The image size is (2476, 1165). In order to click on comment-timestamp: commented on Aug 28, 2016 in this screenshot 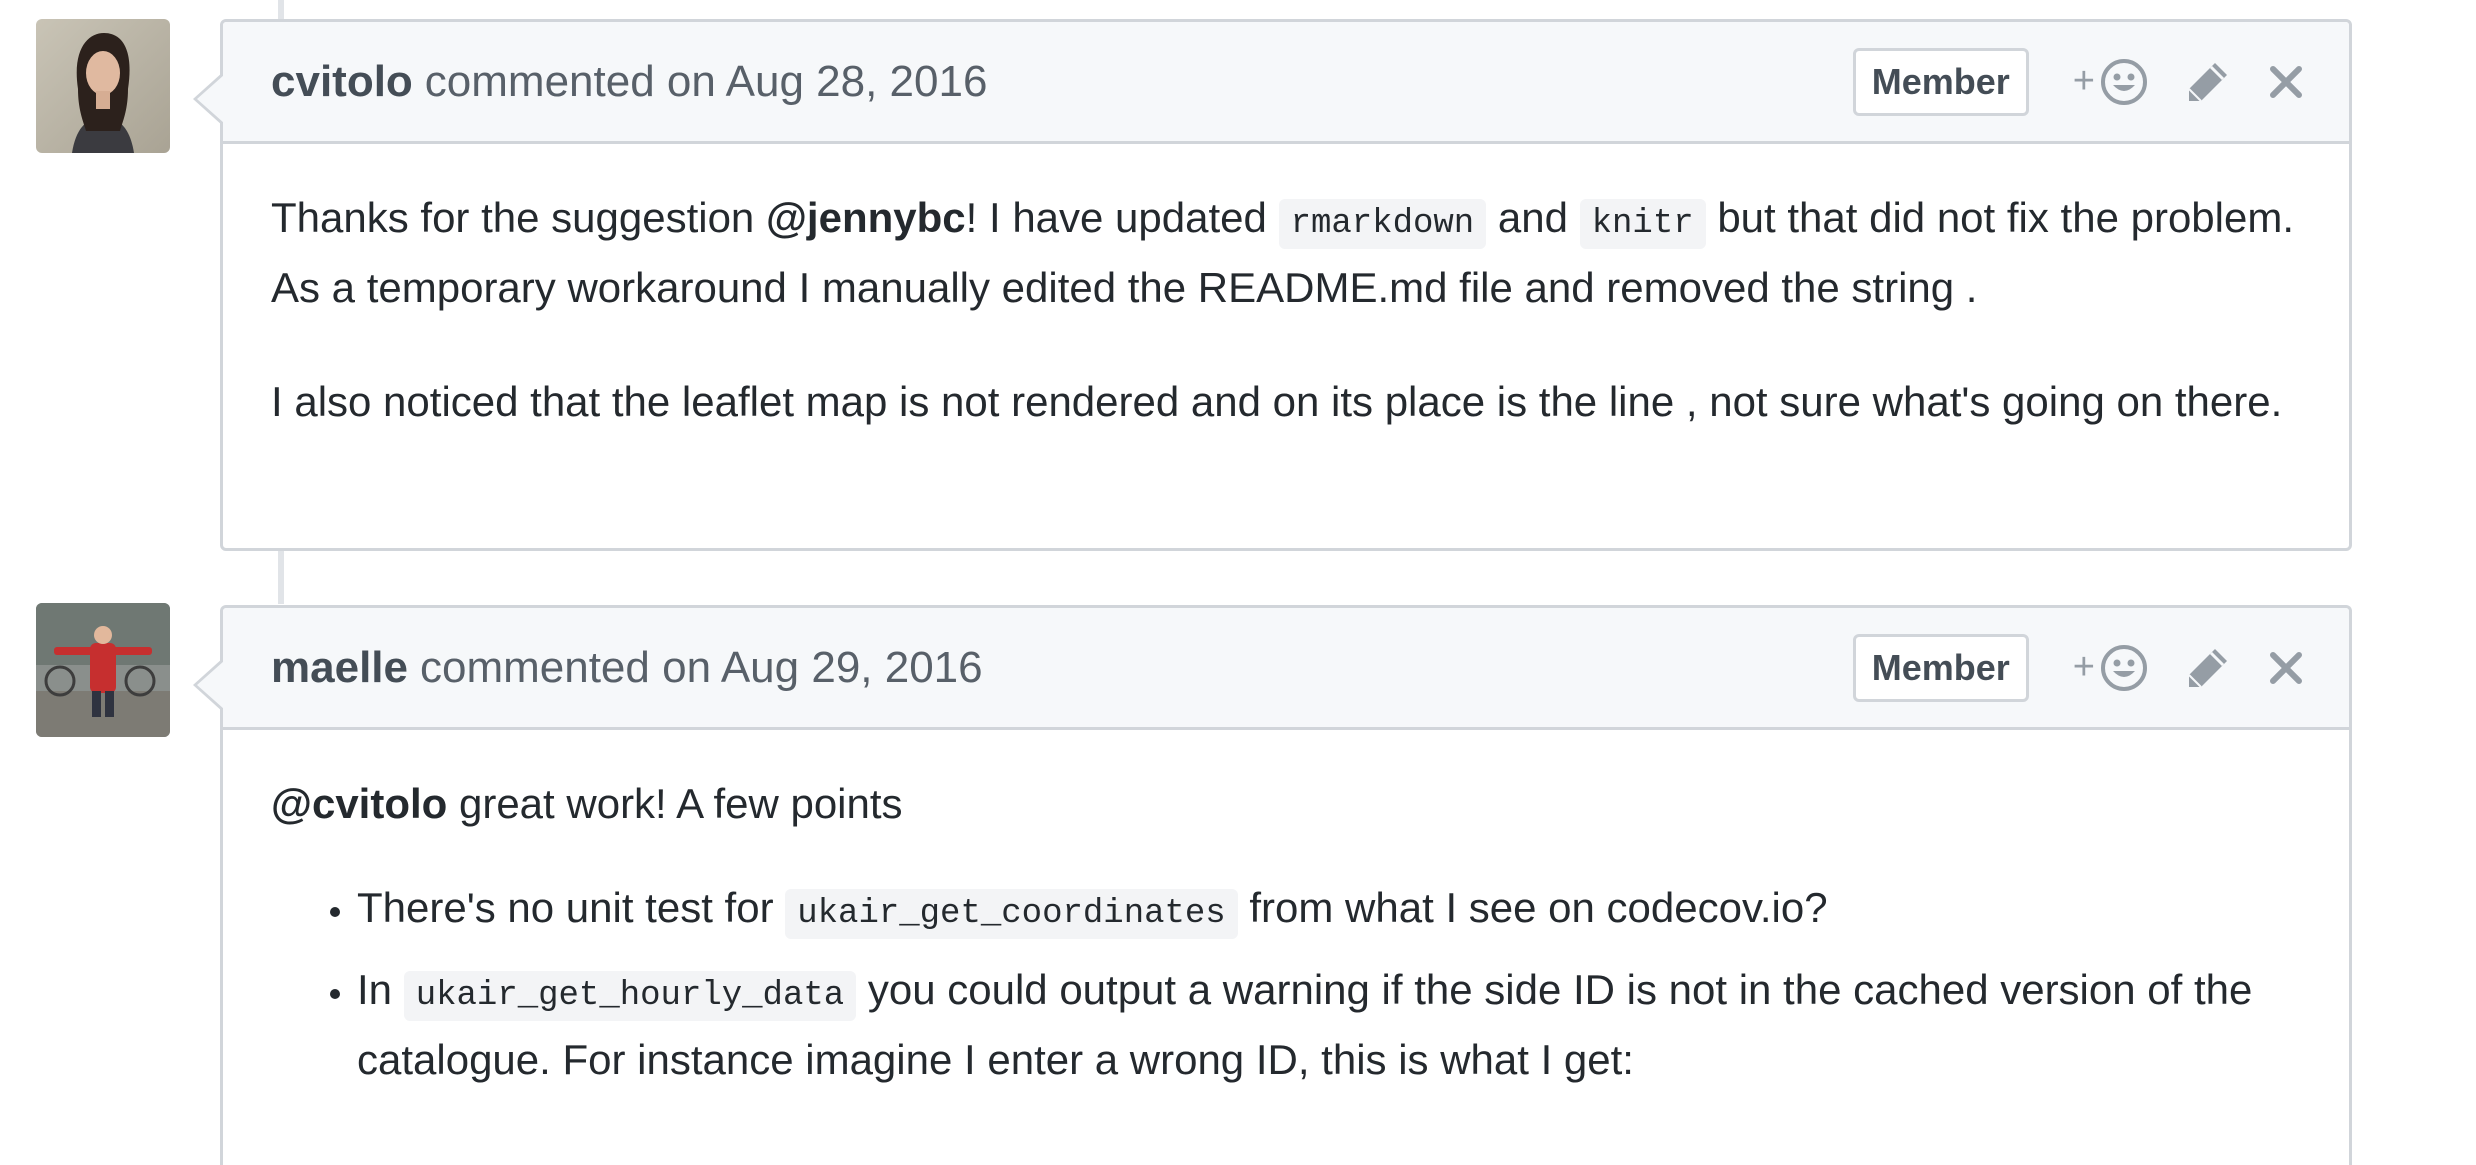, I will do `click(706, 82)`.